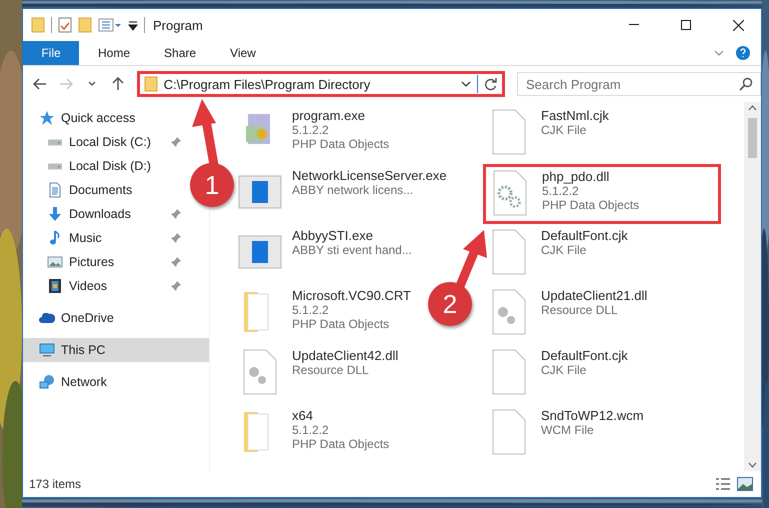 This screenshot has width=769, height=508. What do you see at coordinates (180, 53) in the screenshot?
I see `ribbon-tab: Share` at bounding box center [180, 53].